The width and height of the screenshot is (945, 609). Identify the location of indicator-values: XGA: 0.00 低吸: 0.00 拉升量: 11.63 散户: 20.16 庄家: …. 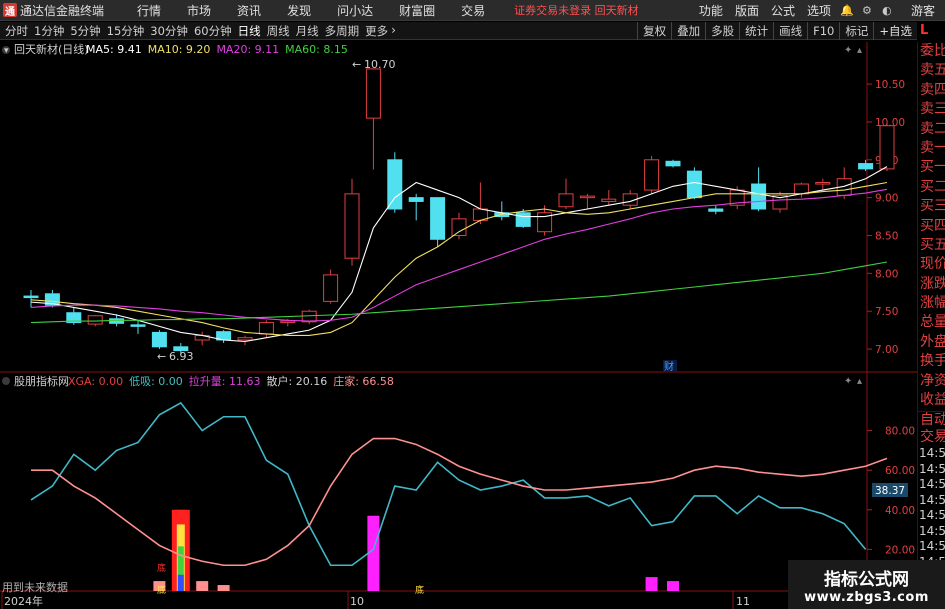
(231, 381).